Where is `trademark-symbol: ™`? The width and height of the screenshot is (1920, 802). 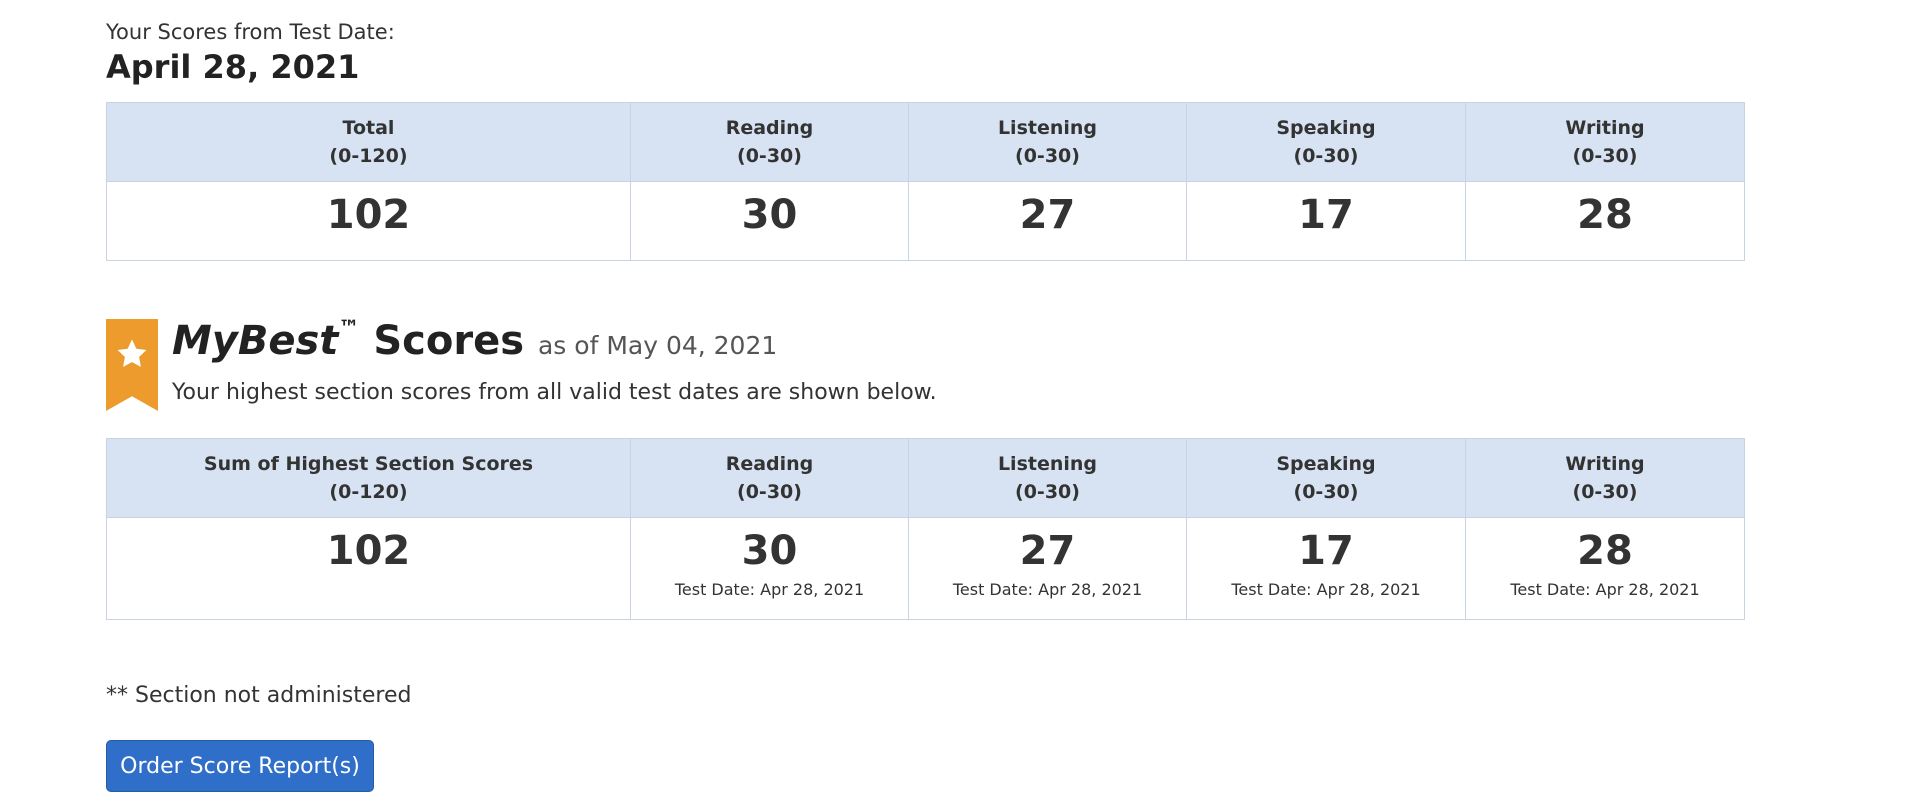
trademark-symbol: ™ is located at coordinates (349, 328).